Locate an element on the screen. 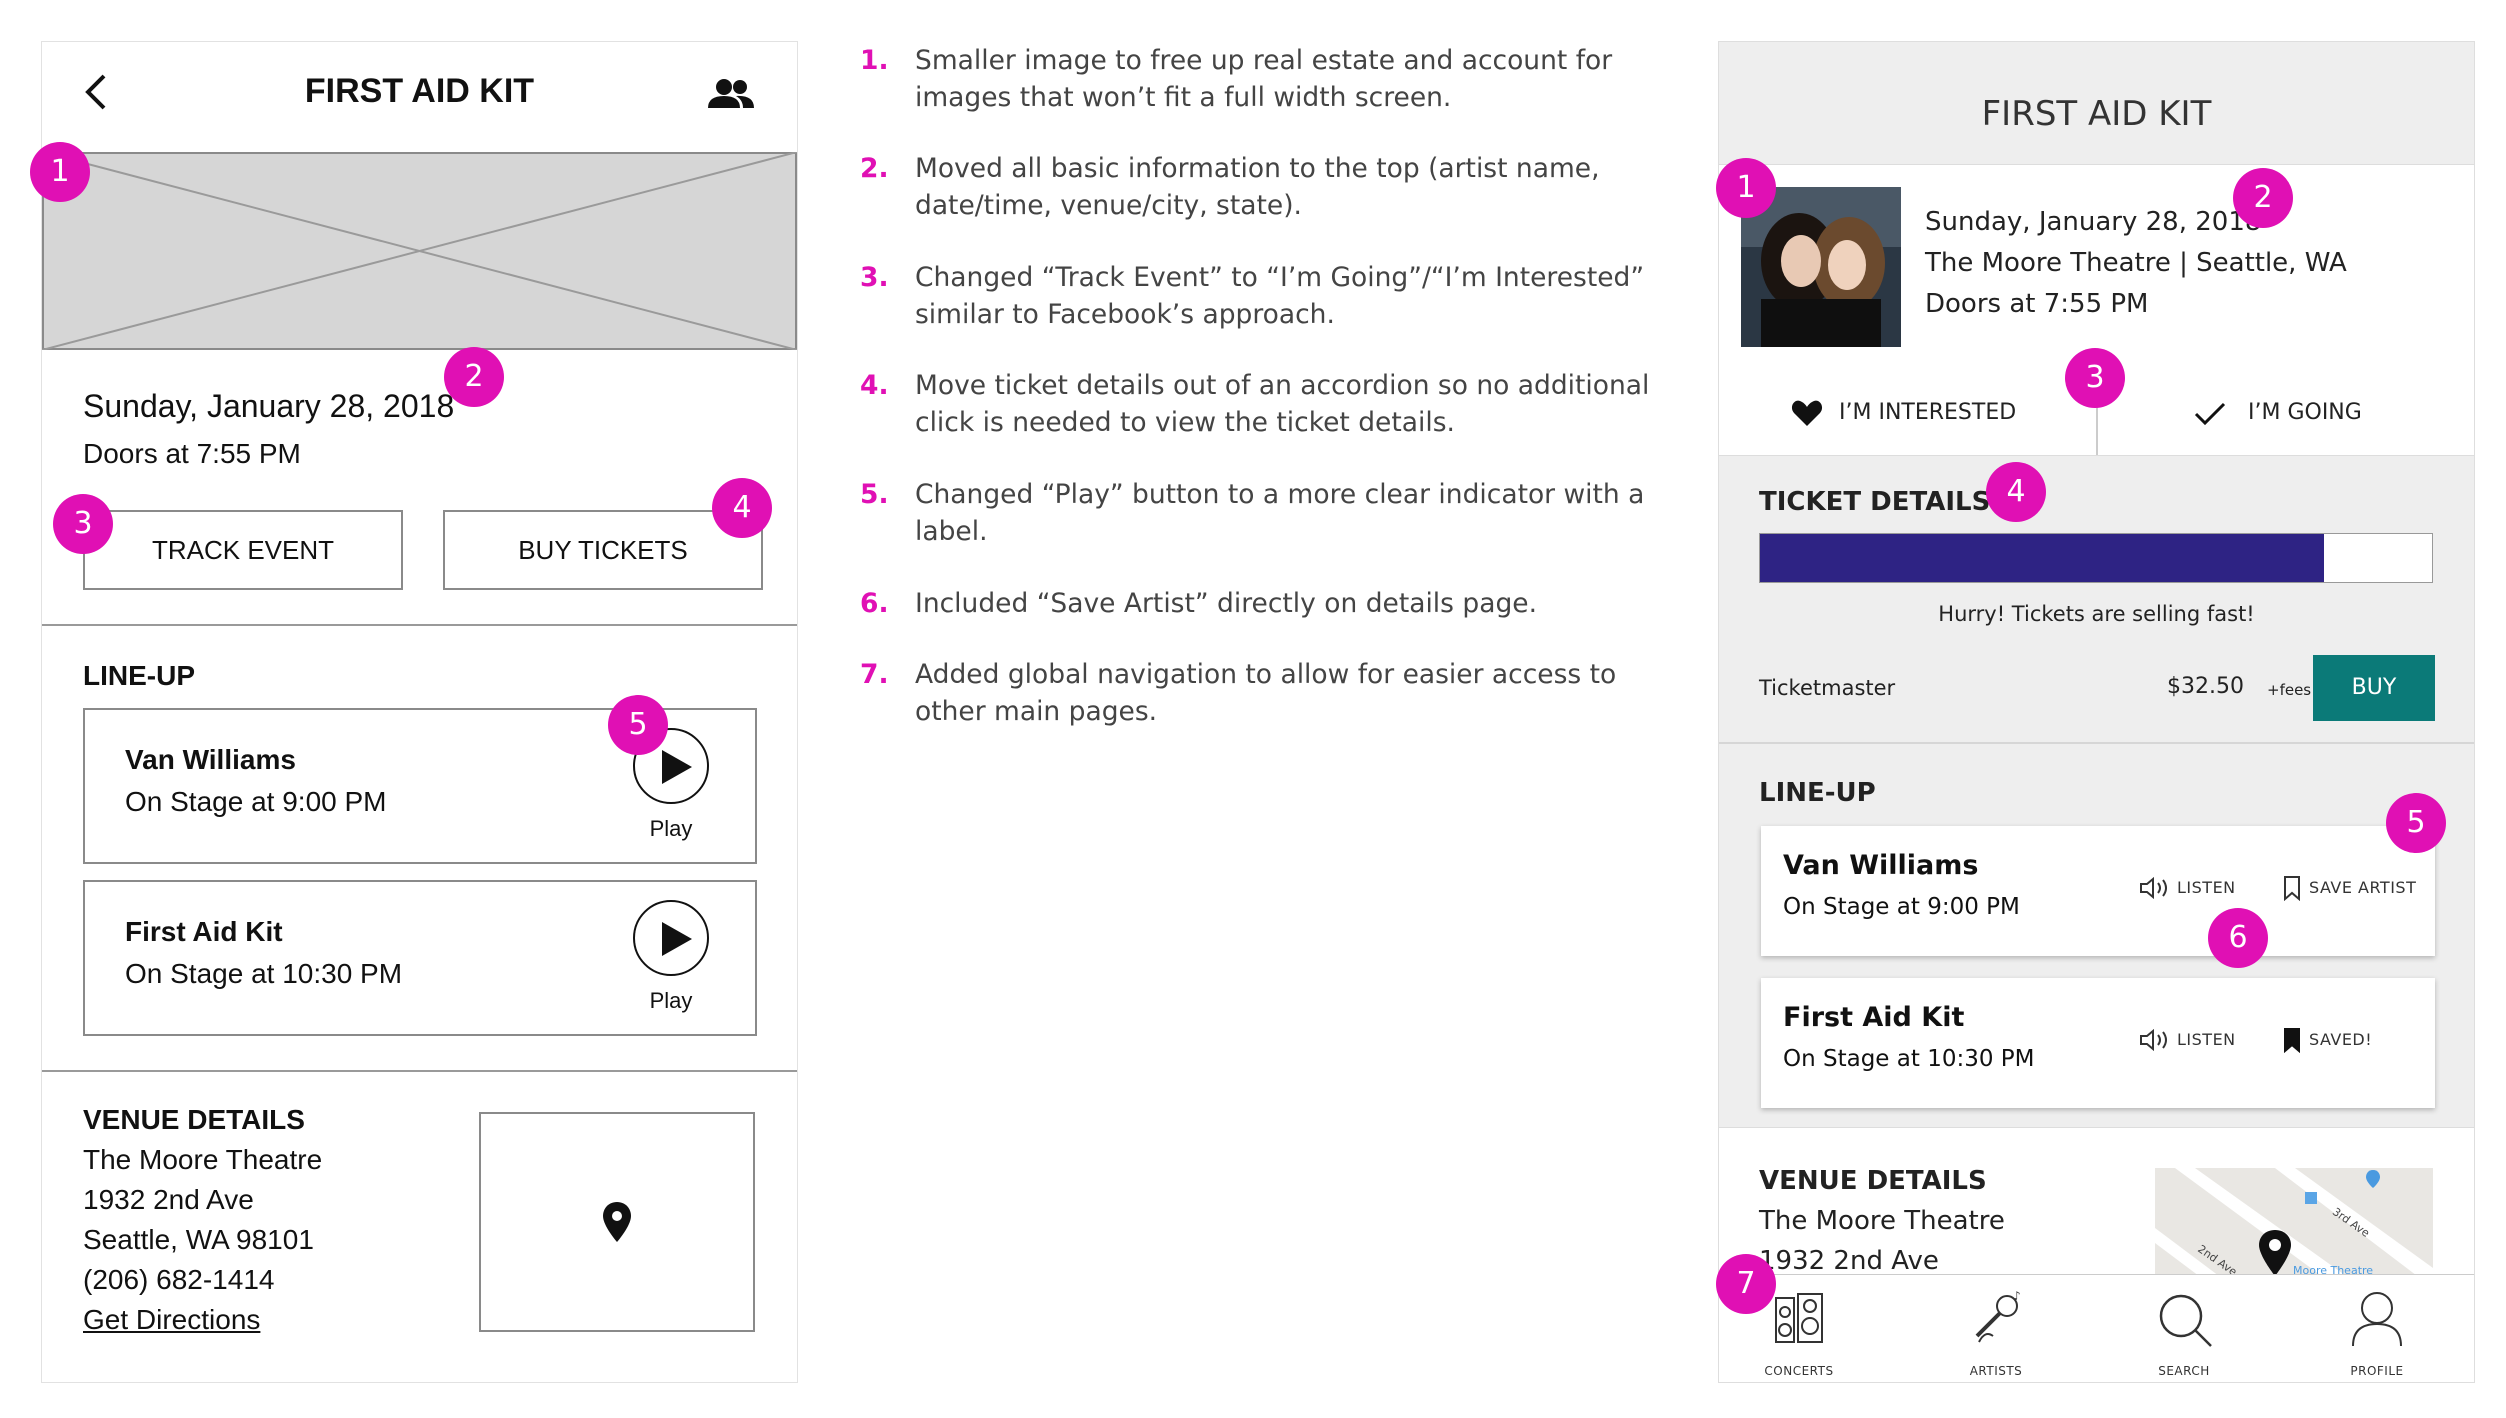 Image resolution: width=2506 pixels, height=1418 pixels. venue-line: 1932 2nd Ave is located at coordinates (168, 1199).